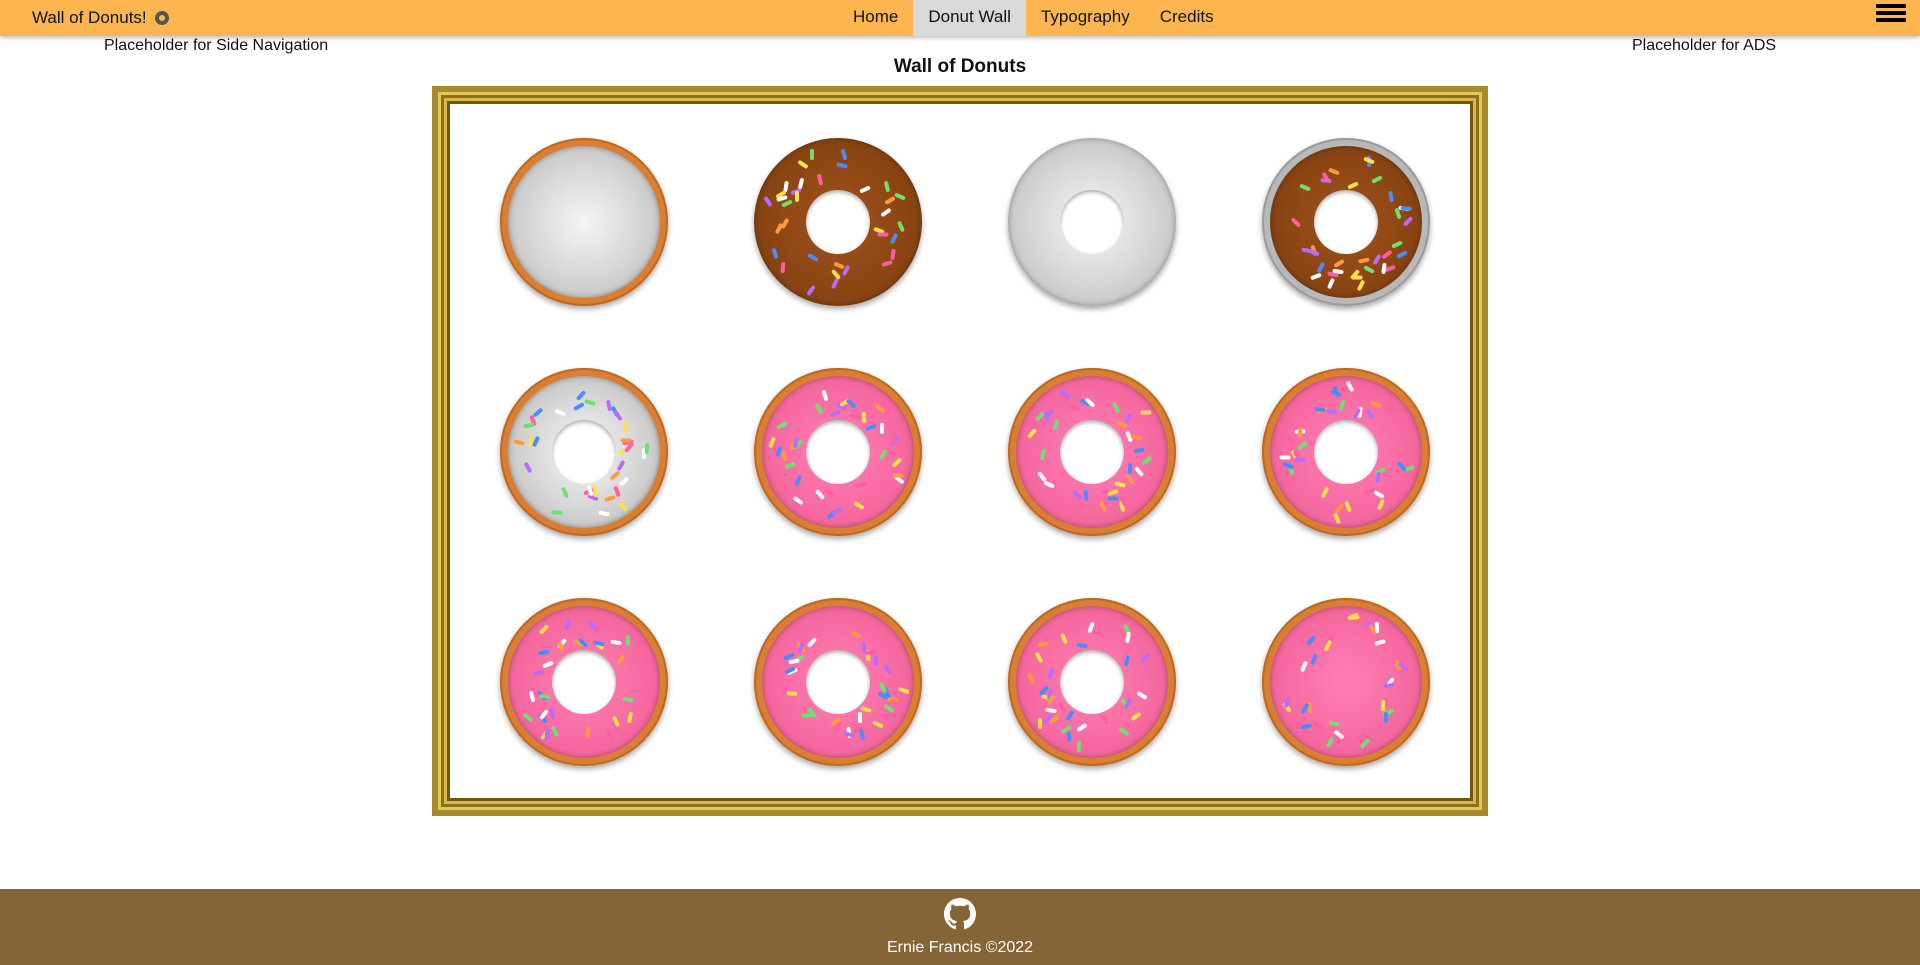  Describe the element at coordinates (1891, 15) in the screenshot. I see `hamburger-menu-icon` at that location.